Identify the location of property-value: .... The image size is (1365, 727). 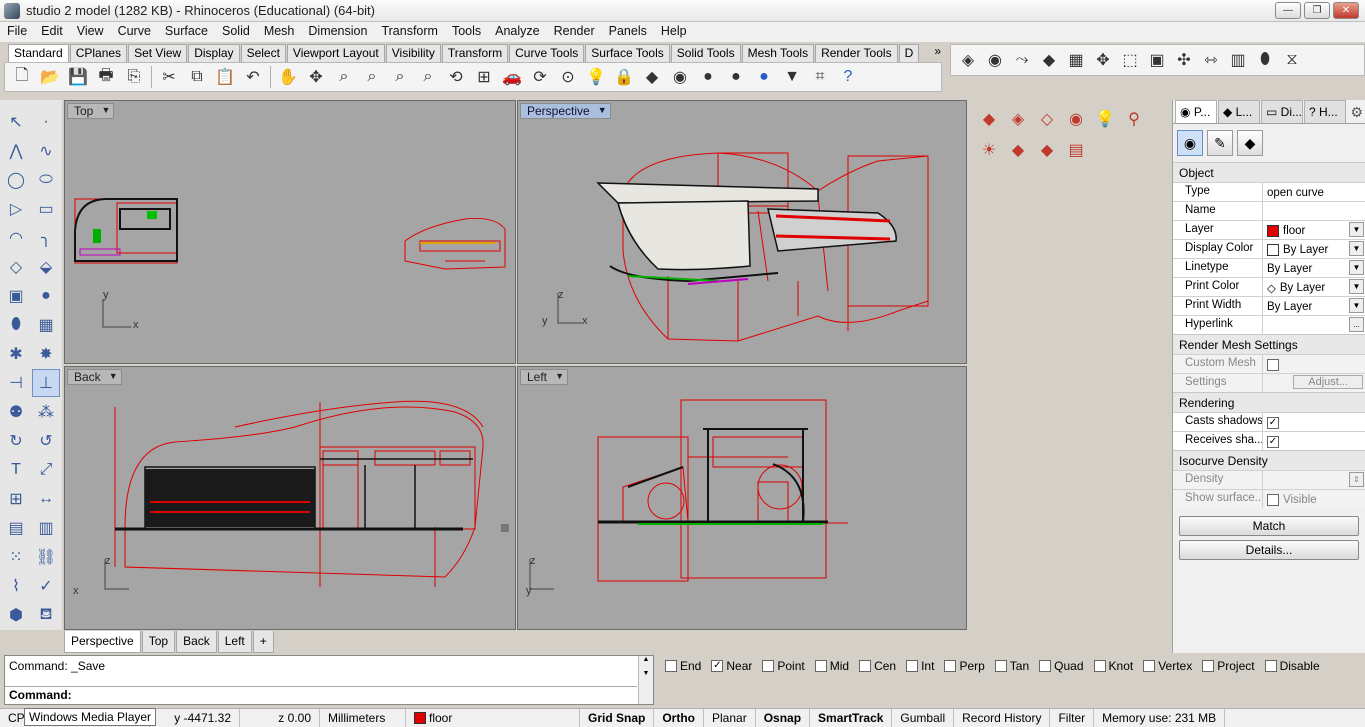
(1314, 325).